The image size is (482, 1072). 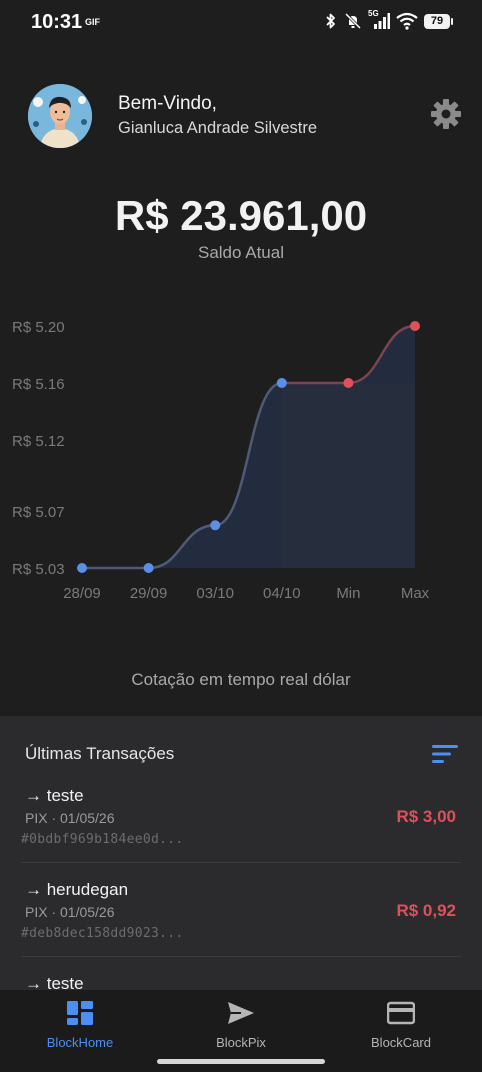 What do you see at coordinates (401, 1013) in the screenshot?
I see `card-icon` at bounding box center [401, 1013].